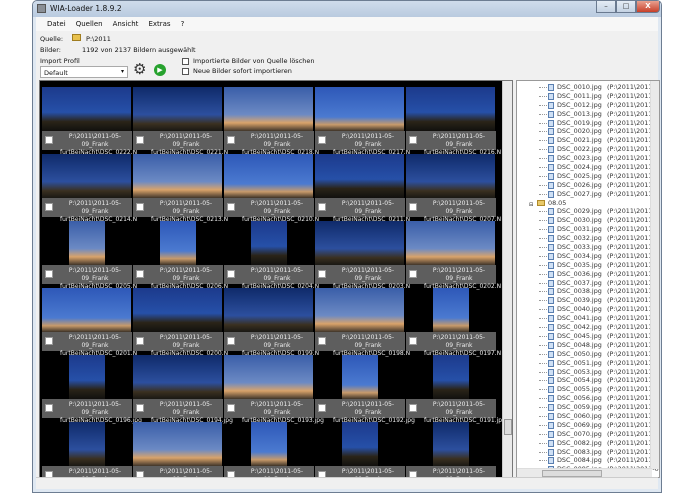 This screenshot has width=695, height=494. Describe the element at coordinates (588, 158) in the screenshot. I see `tree-file-item: DSC_0023.jpg (P:\2011\2011-05` at that location.